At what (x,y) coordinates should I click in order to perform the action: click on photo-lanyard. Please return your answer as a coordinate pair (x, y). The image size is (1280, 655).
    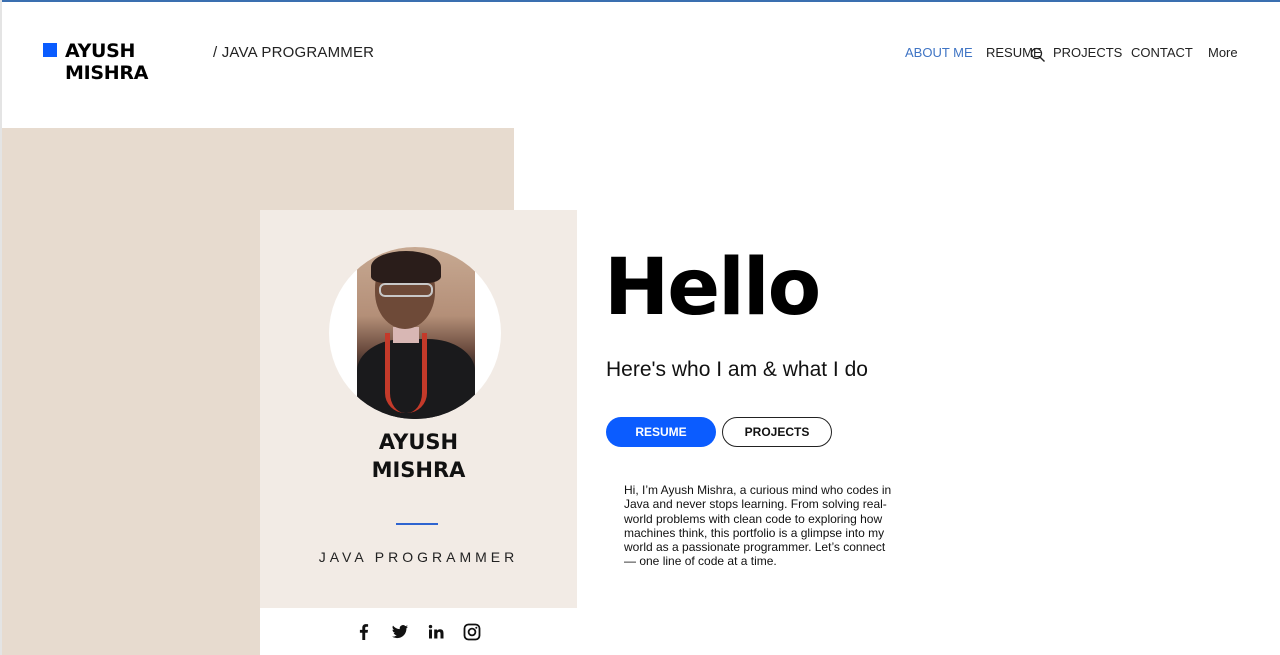
    Looking at the image, I should click on (406, 373).